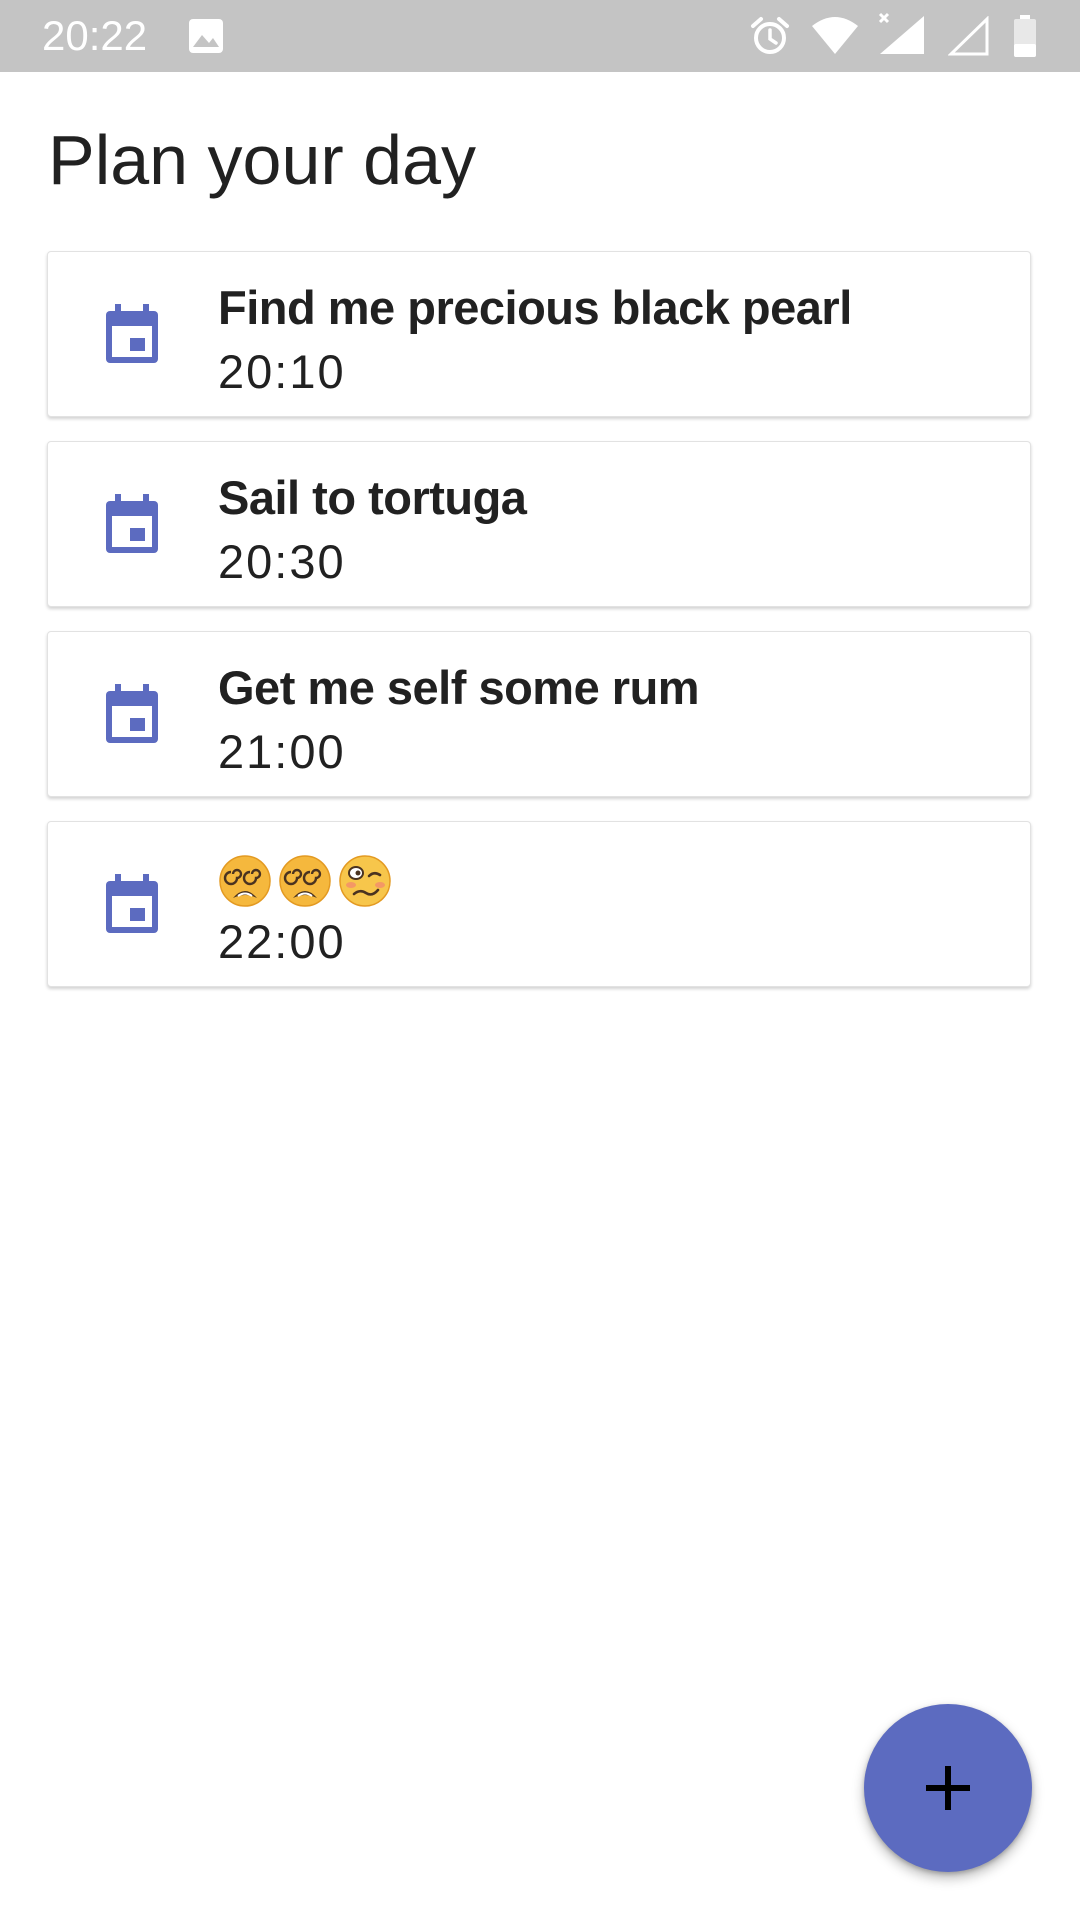 This screenshot has height=1920, width=1080. Describe the element at coordinates (901, 33) in the screenshot. I see `signal-icon` at that location.